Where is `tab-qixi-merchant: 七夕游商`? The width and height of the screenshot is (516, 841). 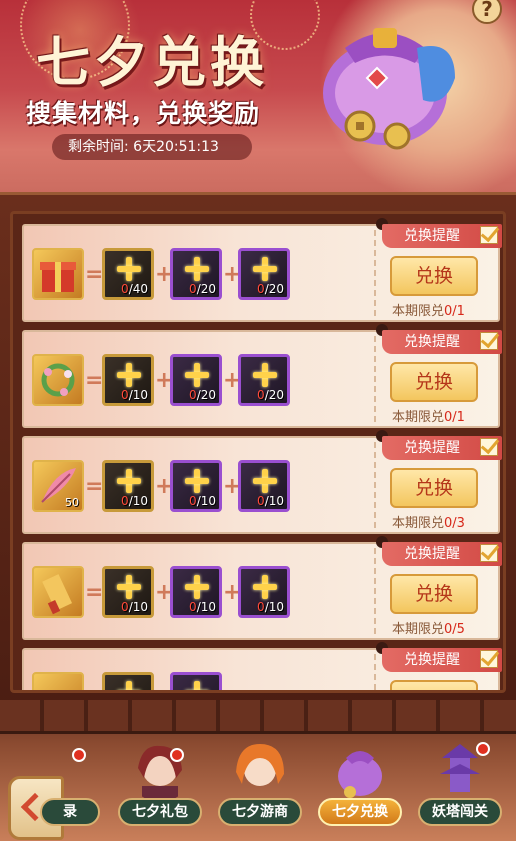
tab-qixi-merchant: 七夕游商 is located at coordinates (260, 782).